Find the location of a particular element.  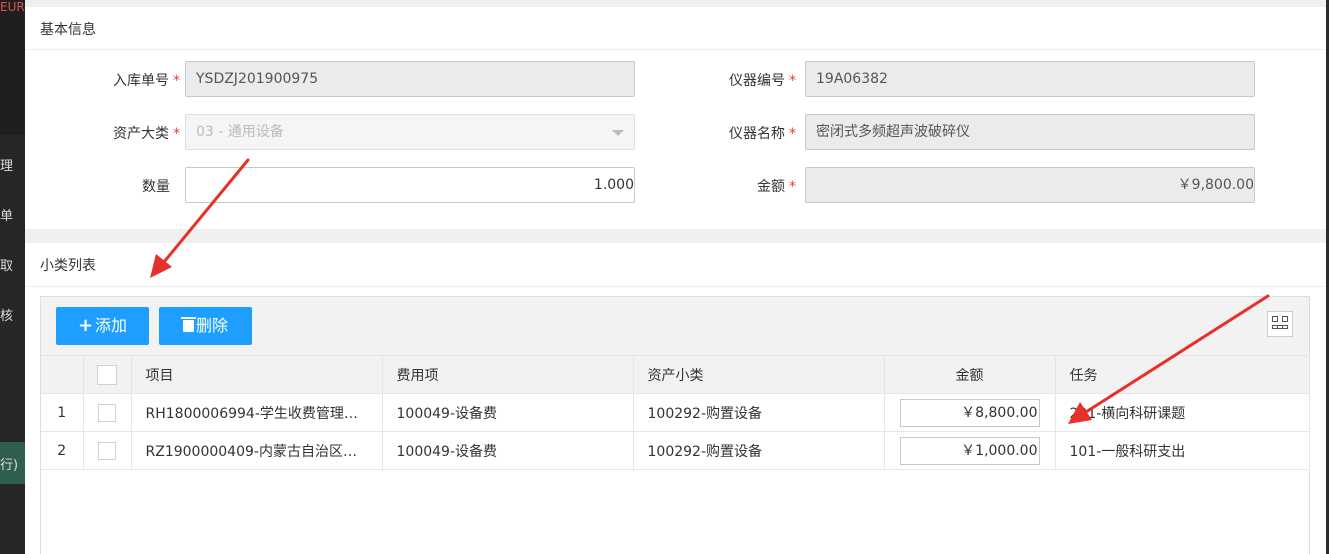

background-active-label: 行) is located at coordinates (9, 465).